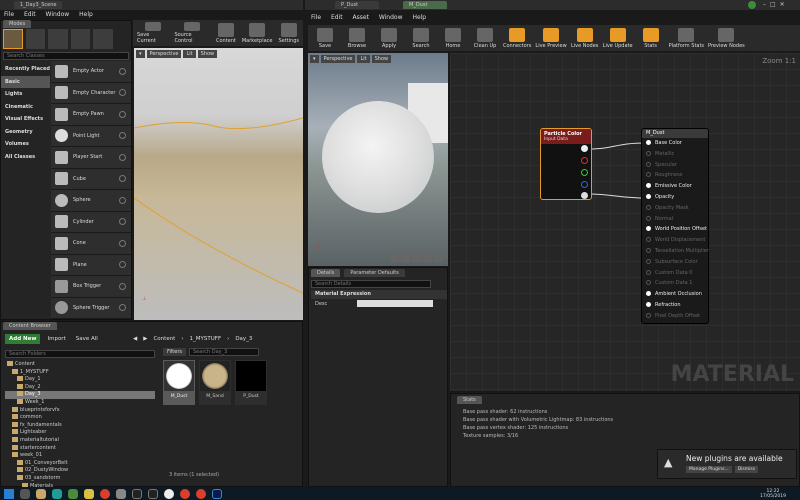 The width and height of the screenshot is (800, 500). I want to click on place-item: Cube, so click(91, 179).